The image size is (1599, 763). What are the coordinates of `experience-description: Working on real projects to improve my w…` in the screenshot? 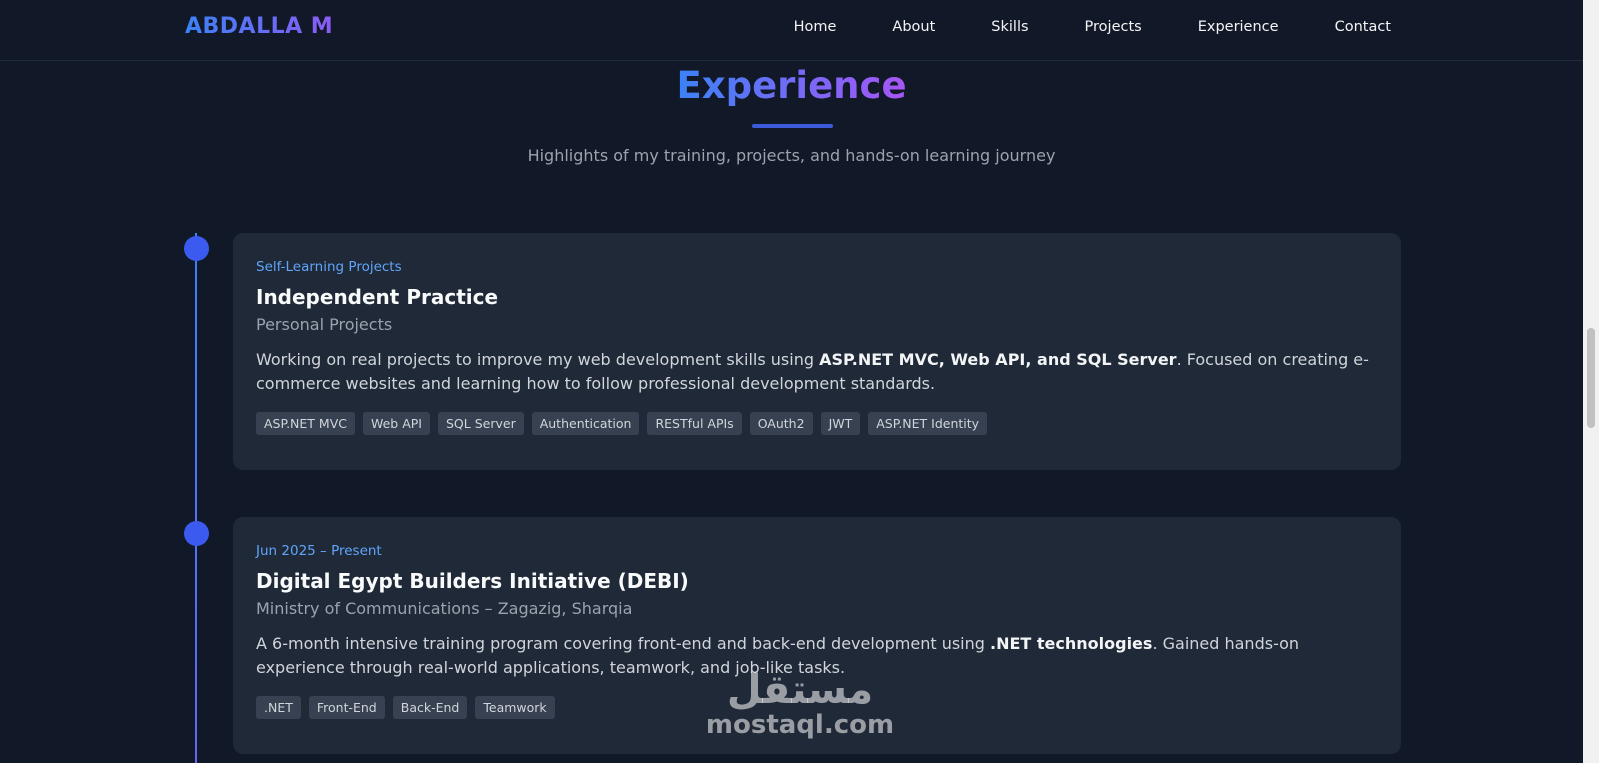 It's located at (817, 372).